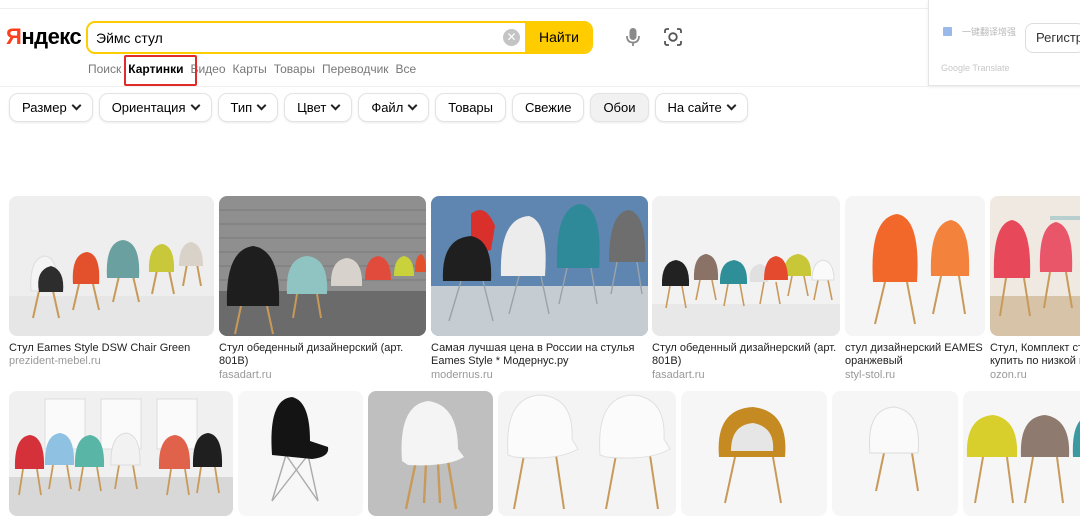 The width and height of the screenshot is (1080, 520). I want to click on tab-video: Видео, so click(207, 70).